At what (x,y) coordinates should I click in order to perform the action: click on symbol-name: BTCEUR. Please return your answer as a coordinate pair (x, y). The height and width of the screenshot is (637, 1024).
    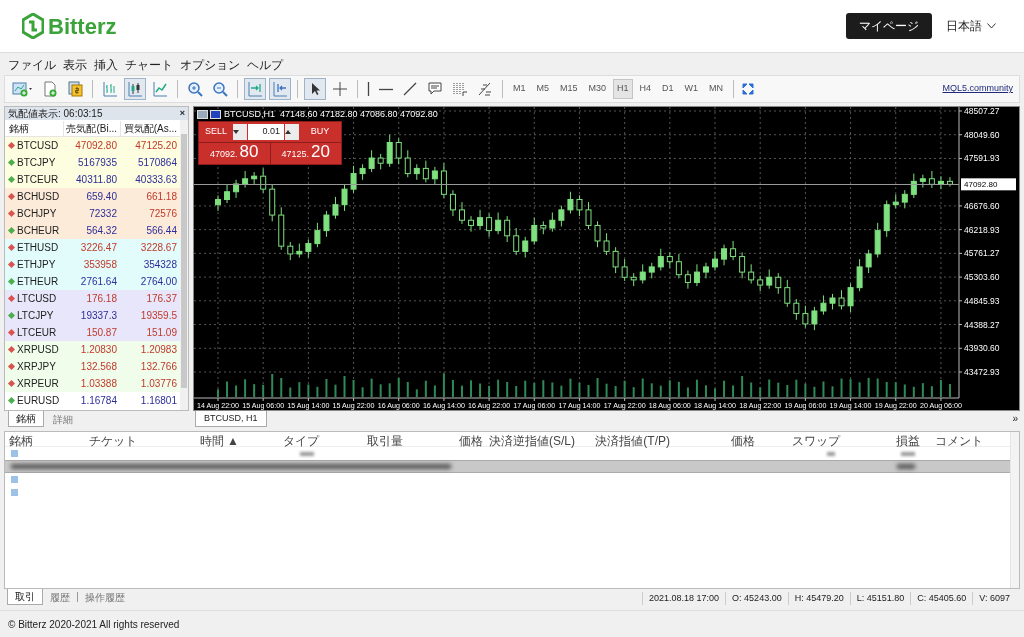
    Looking at the image, I should click on (38, 180).